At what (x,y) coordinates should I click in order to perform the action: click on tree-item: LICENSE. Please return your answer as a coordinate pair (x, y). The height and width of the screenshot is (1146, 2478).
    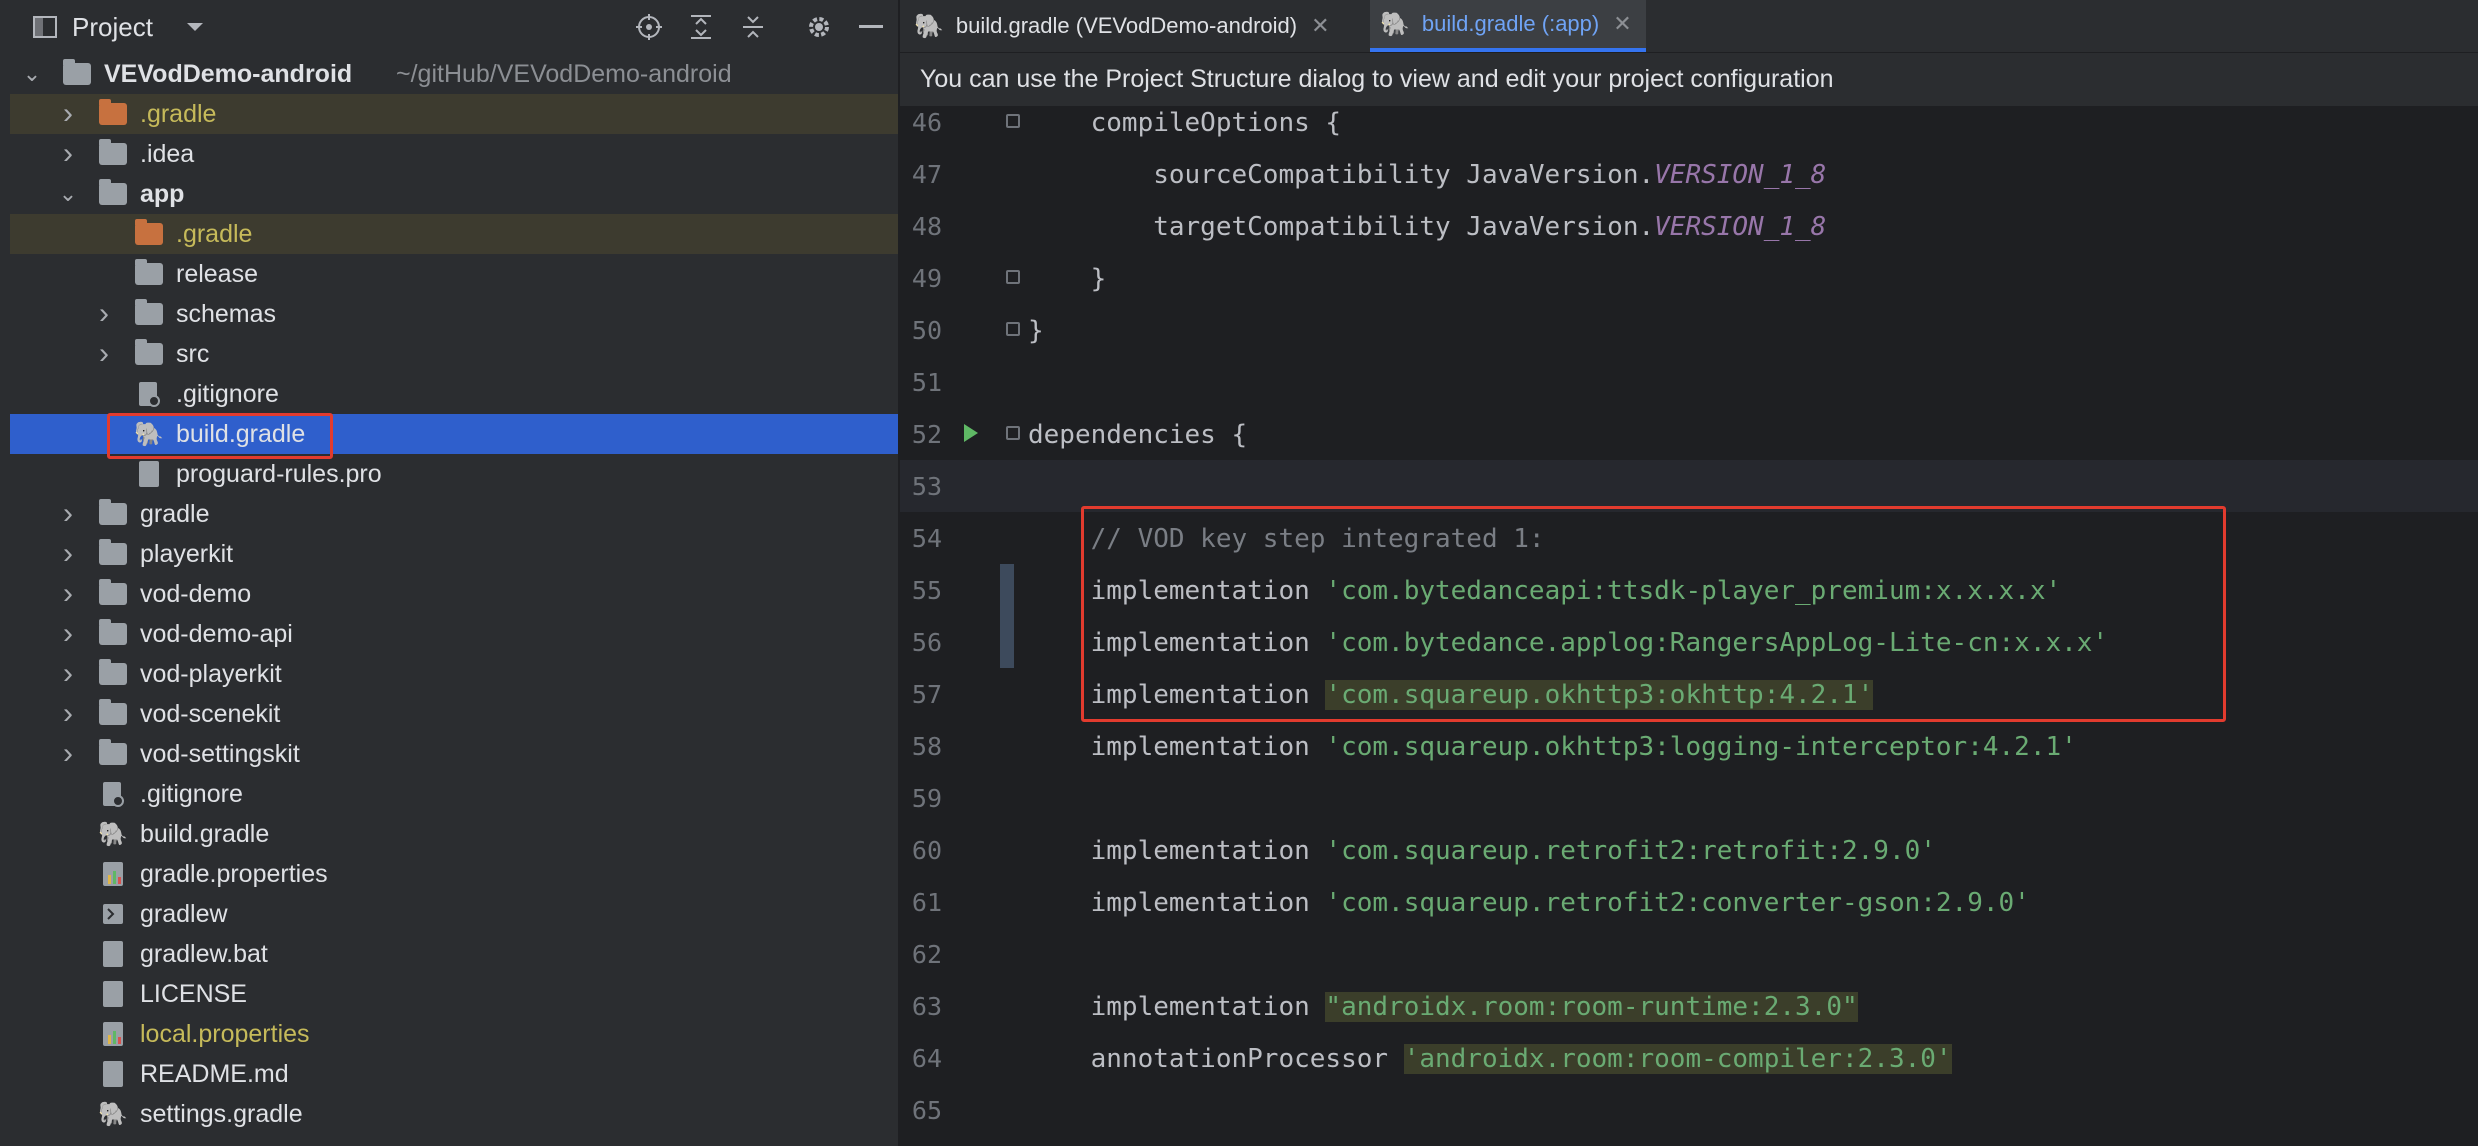
    Looking at the image, I should click on (454, 994).